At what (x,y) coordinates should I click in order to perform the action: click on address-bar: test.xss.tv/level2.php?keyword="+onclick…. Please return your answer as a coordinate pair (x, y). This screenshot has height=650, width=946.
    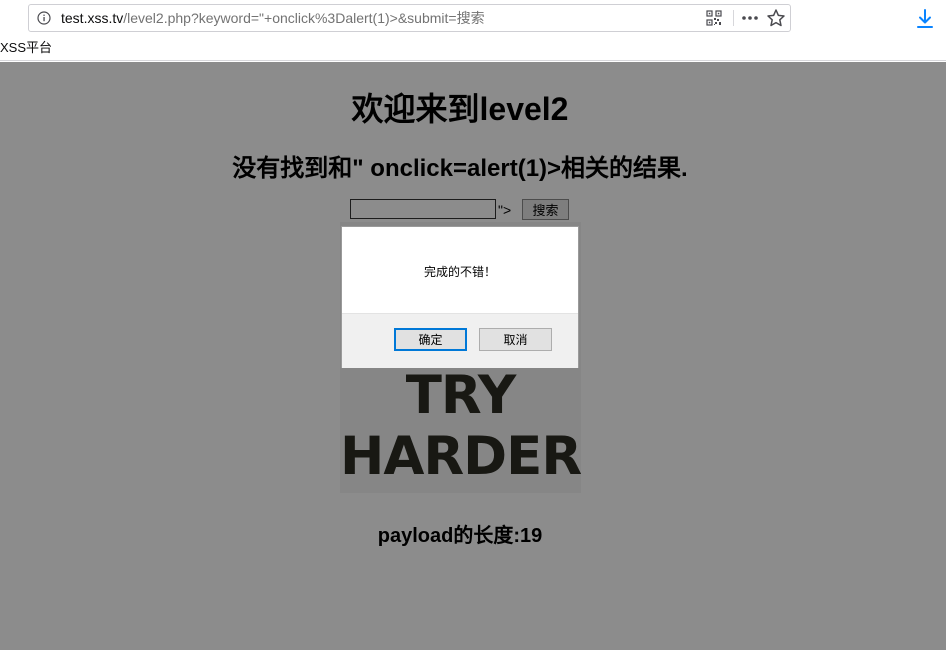
    Looking at the image, I should click on (409, 18).